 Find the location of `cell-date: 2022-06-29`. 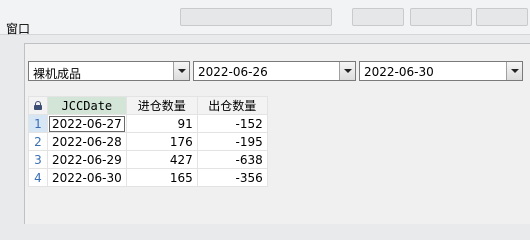

cell-date: 2022-06-29 is located at coordinates (87, 159).